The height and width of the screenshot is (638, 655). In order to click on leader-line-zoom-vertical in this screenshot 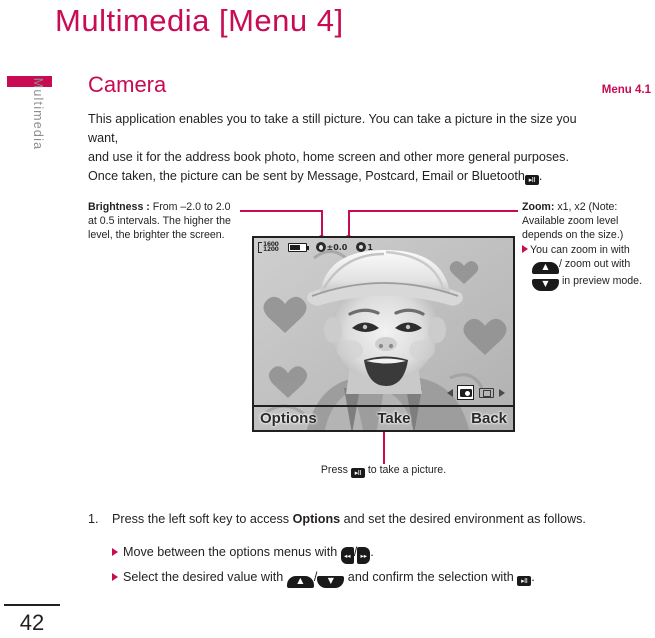, I will do `click(349, 224)`.